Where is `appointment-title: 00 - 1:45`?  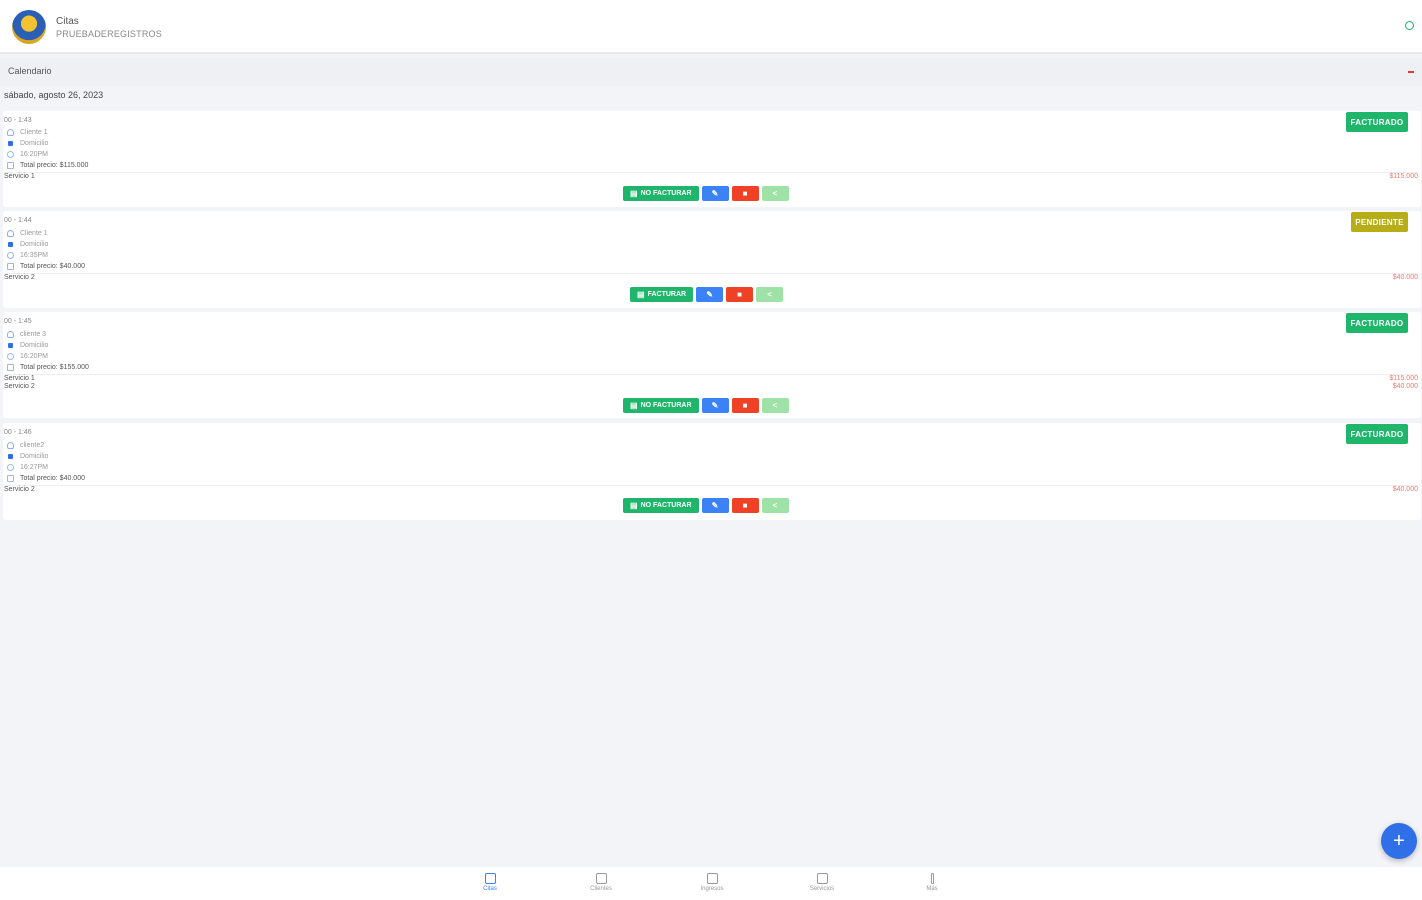
appointment-title: 00 - 1:45 is located at coordinates (18, 321).